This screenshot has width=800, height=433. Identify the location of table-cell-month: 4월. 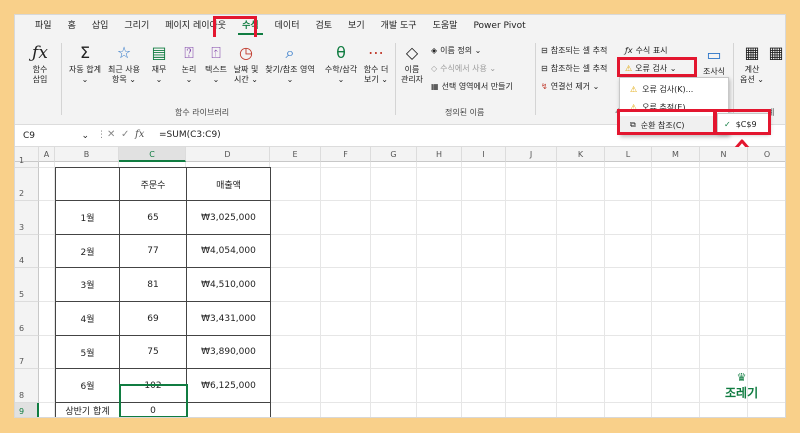
(87, 318).